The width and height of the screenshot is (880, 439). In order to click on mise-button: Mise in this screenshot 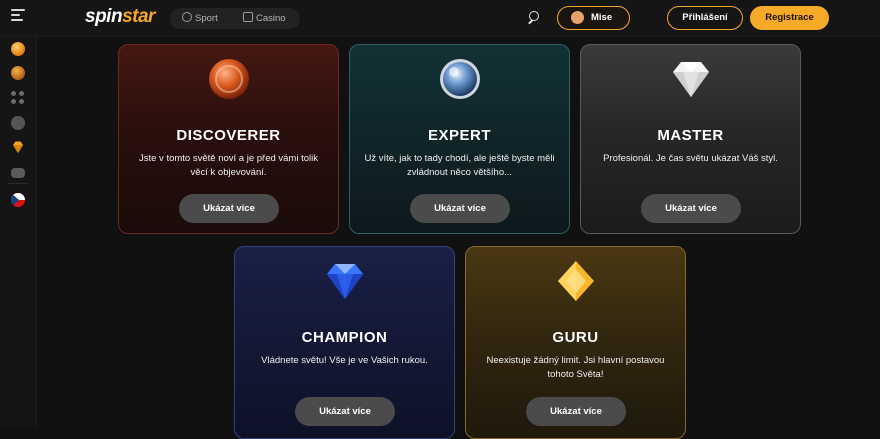, I will do `click(593, 18)`.